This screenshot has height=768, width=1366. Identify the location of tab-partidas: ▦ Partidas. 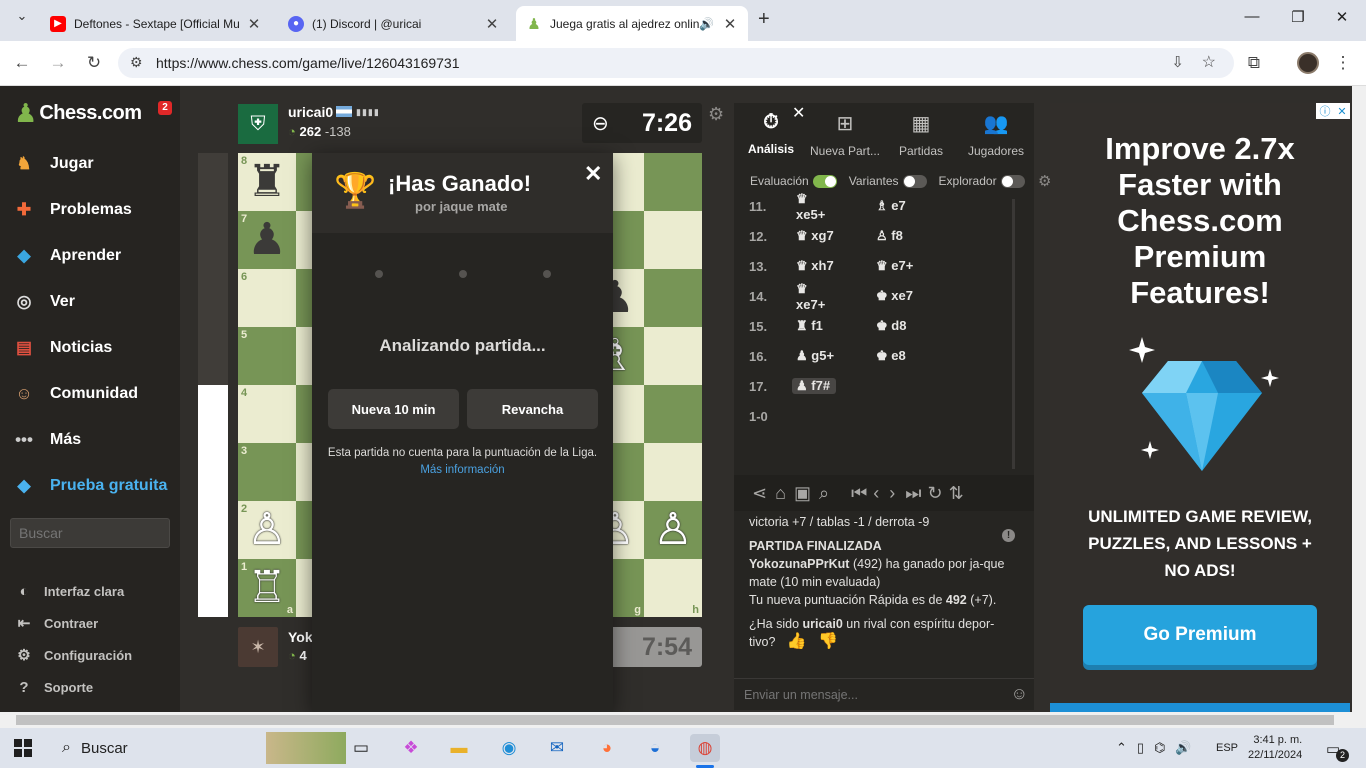
(921, 134).